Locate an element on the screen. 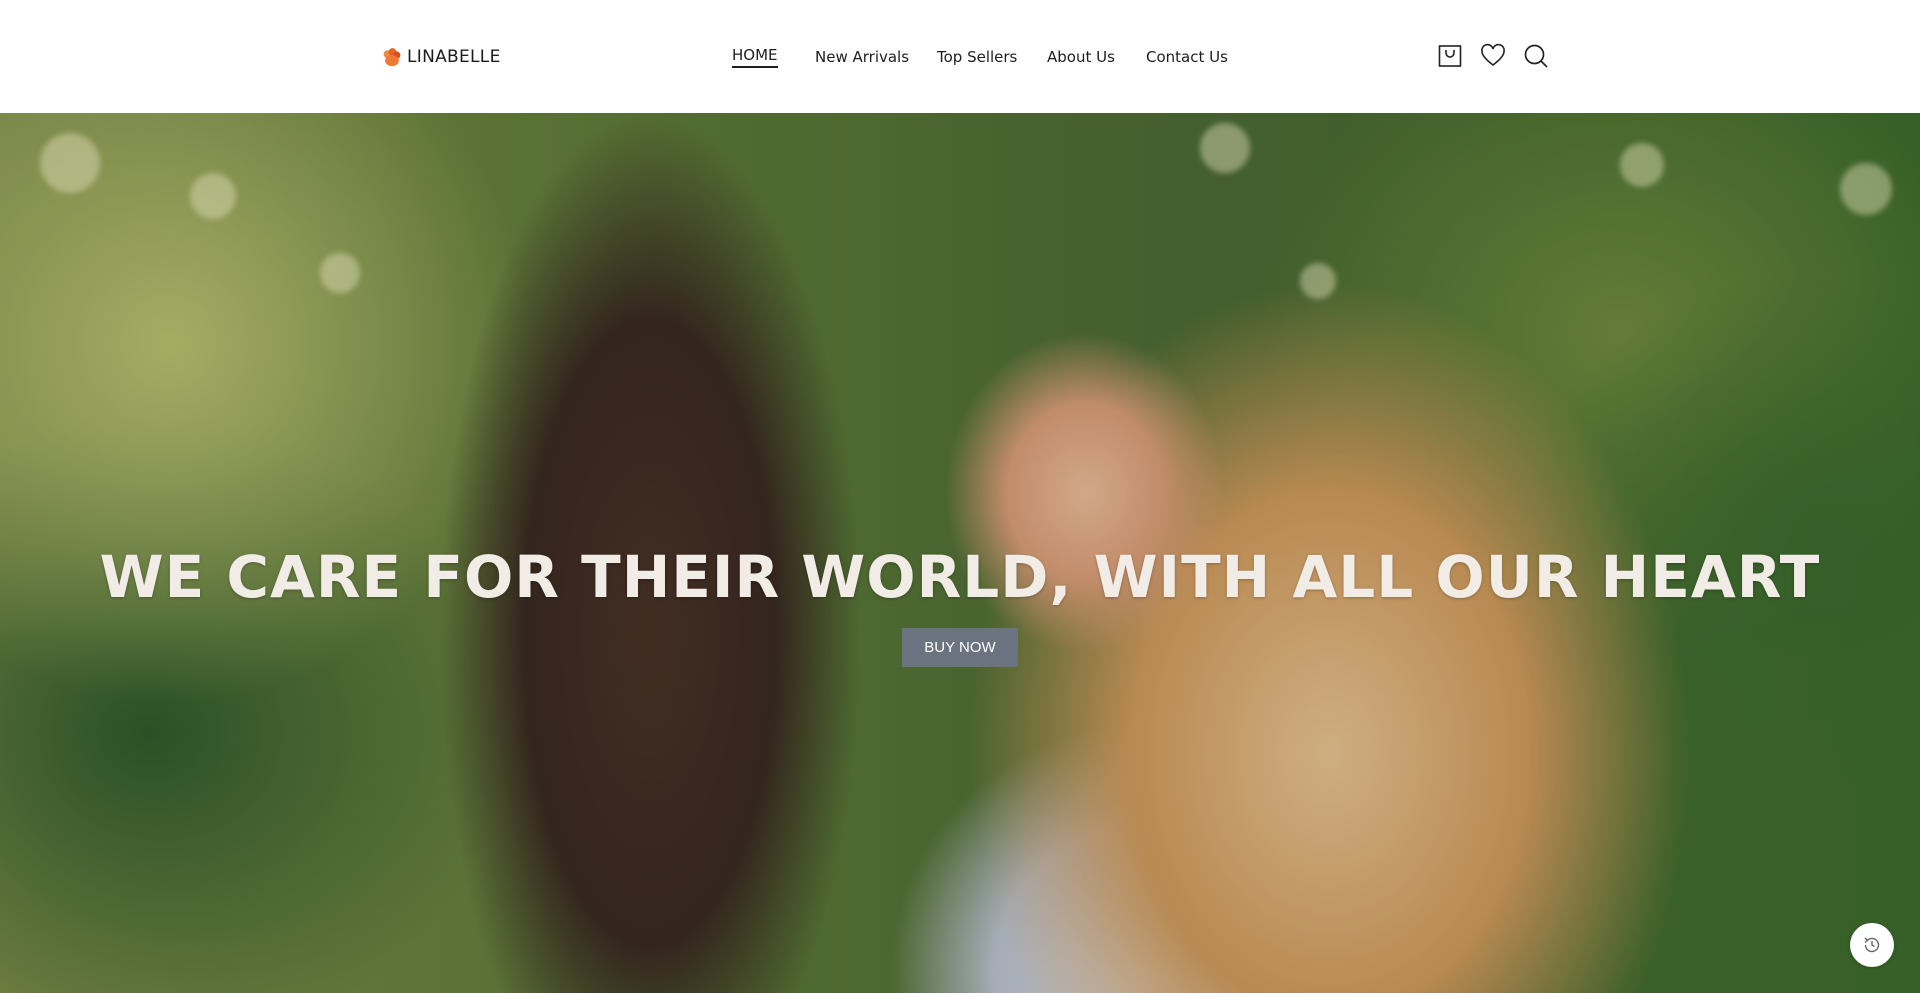  heart-icon is located at coordinates (1493, 55).